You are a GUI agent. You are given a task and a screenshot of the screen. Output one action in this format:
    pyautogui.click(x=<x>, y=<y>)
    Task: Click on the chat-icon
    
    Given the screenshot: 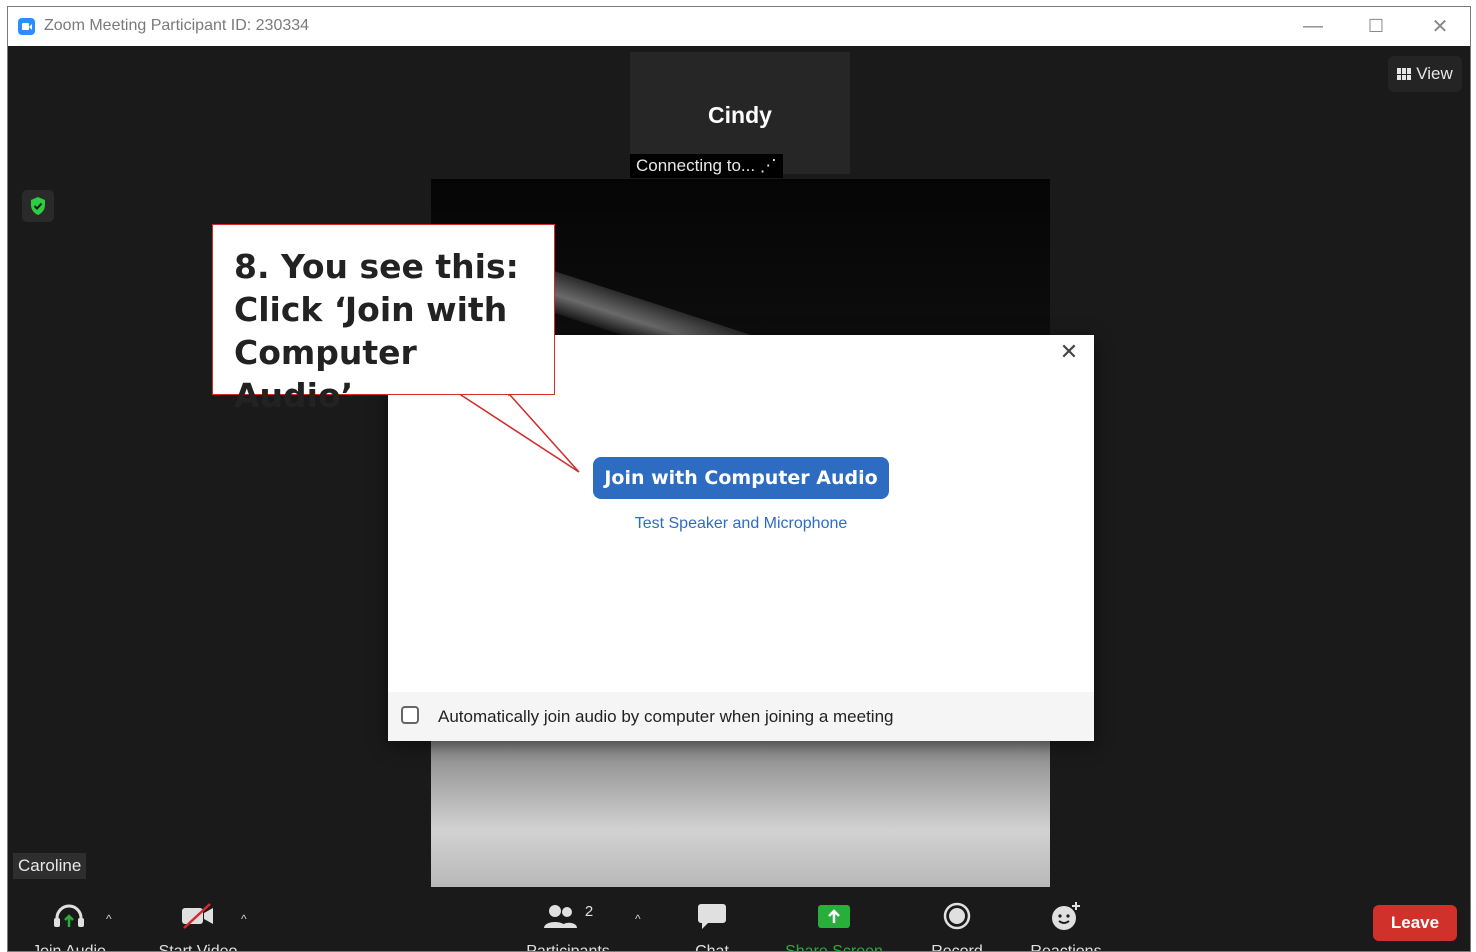 What is the action you would take?
    pyautogui.click(x=712, y=916)
    